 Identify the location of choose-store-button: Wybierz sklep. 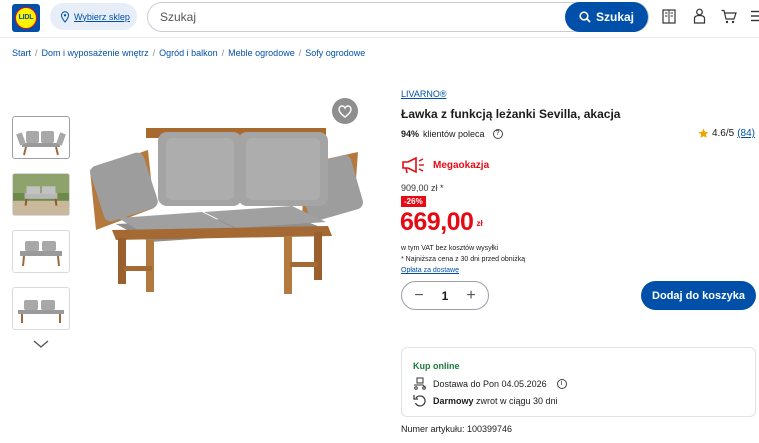
(93, 16).